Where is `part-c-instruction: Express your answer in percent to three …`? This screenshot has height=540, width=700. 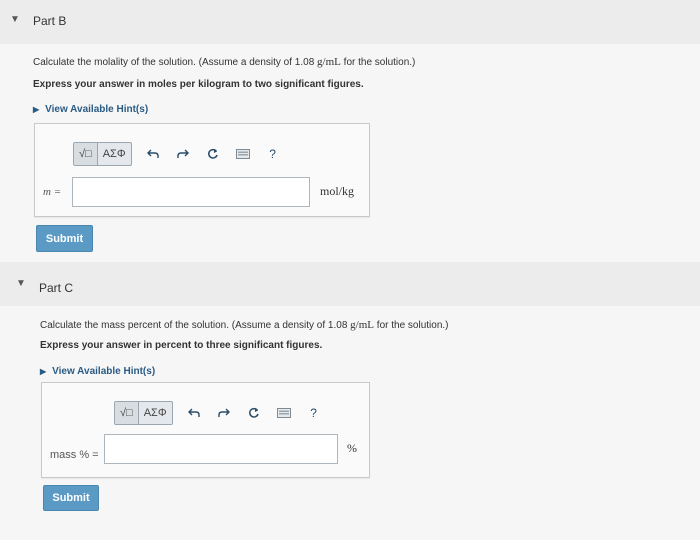
part-c-instruction: Express your answer in percent to three … is located at coordinates (181, 345).